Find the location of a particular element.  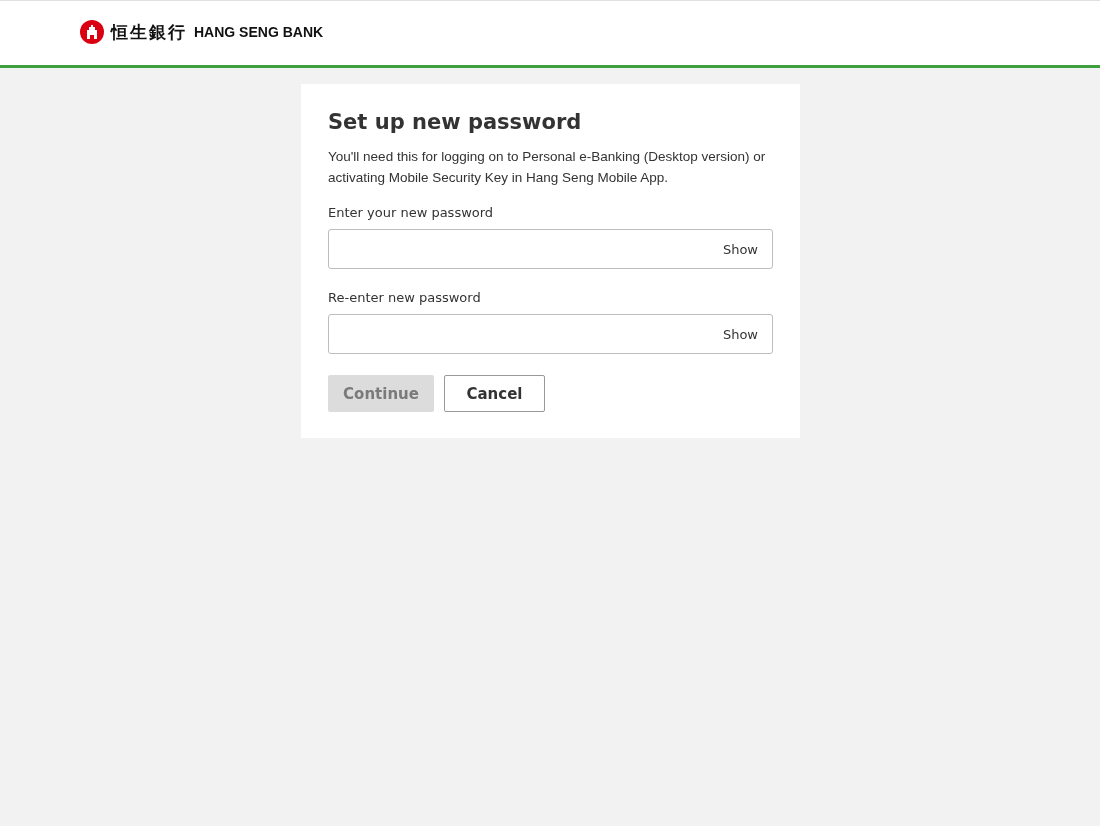

field-label: Enter your new password is located at coordinates (411, 212).